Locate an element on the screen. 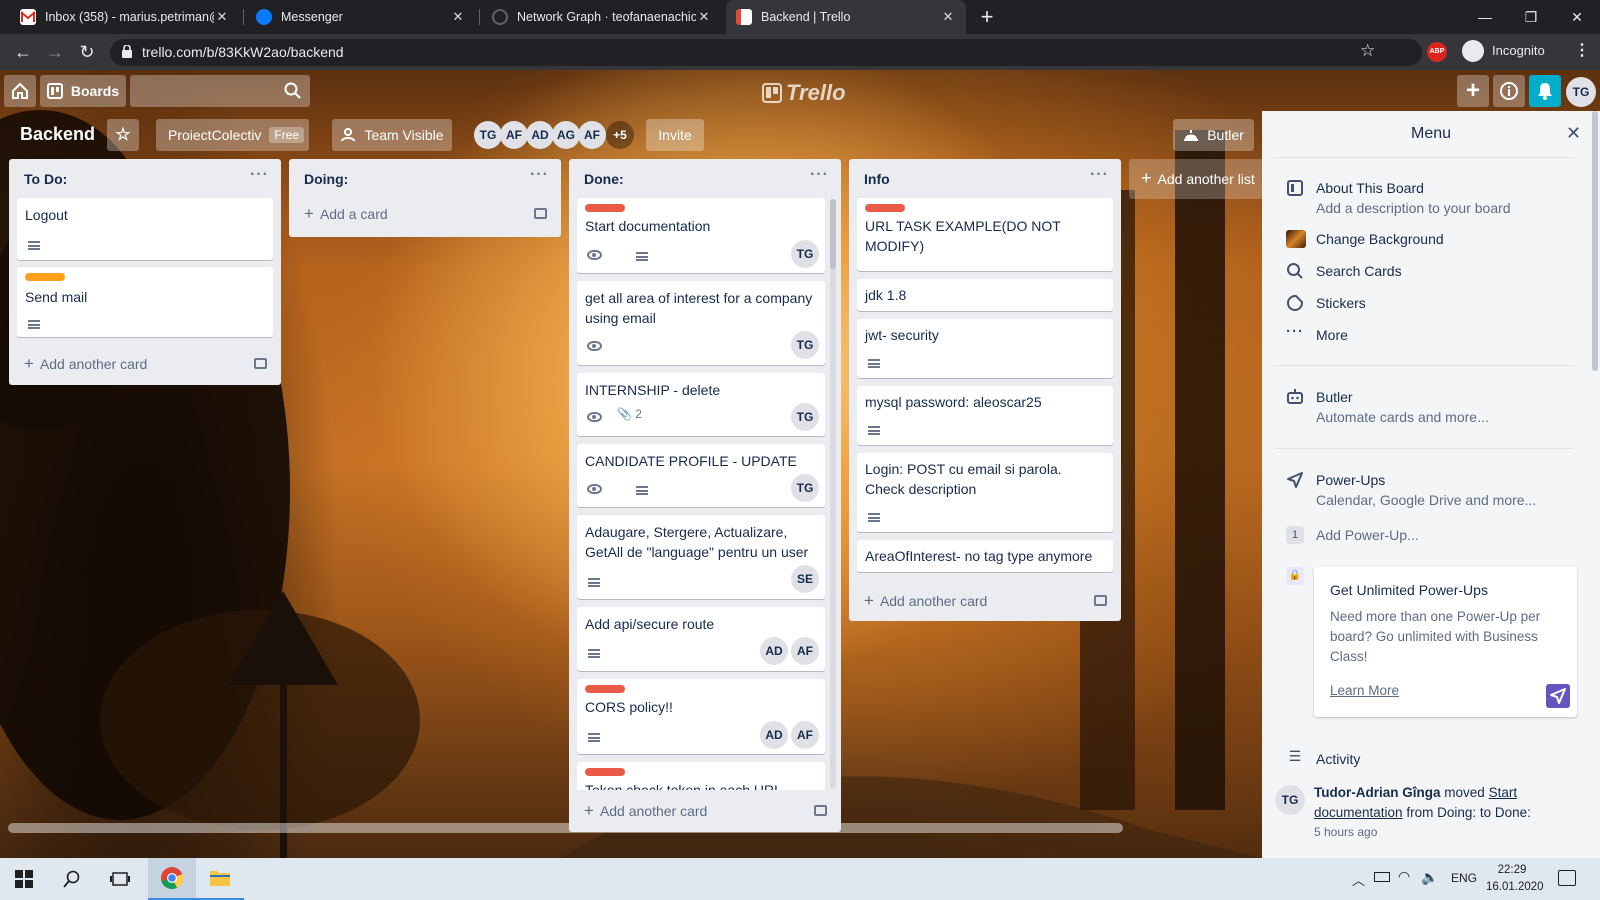 This screenshot has width=1600, height=900. tab-messenger: Messenger ✕ is located at coordinates (361, 17).